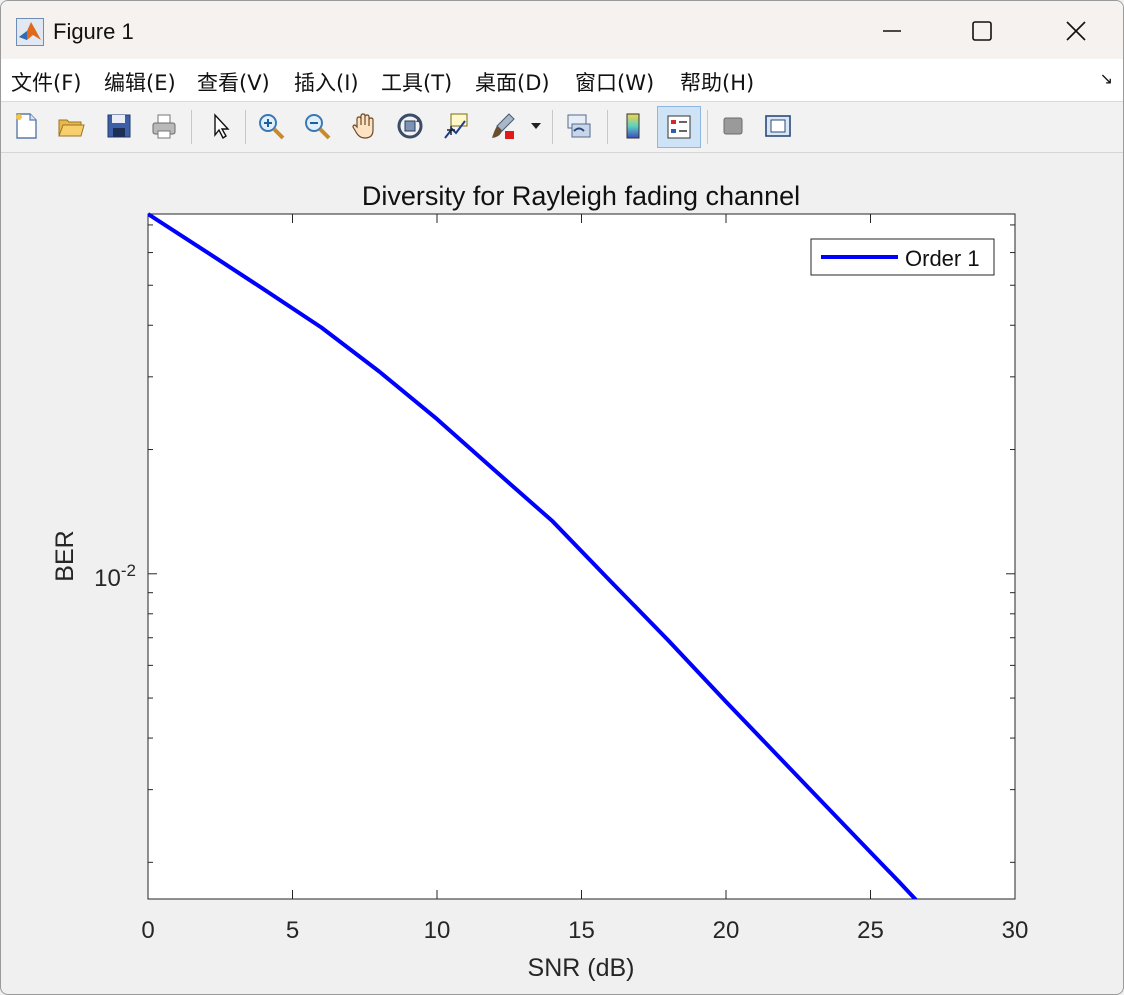 The height and width of the screenshot is (995, 1124). I want to click on y-tick-label: 10-2, so click(115, 576).